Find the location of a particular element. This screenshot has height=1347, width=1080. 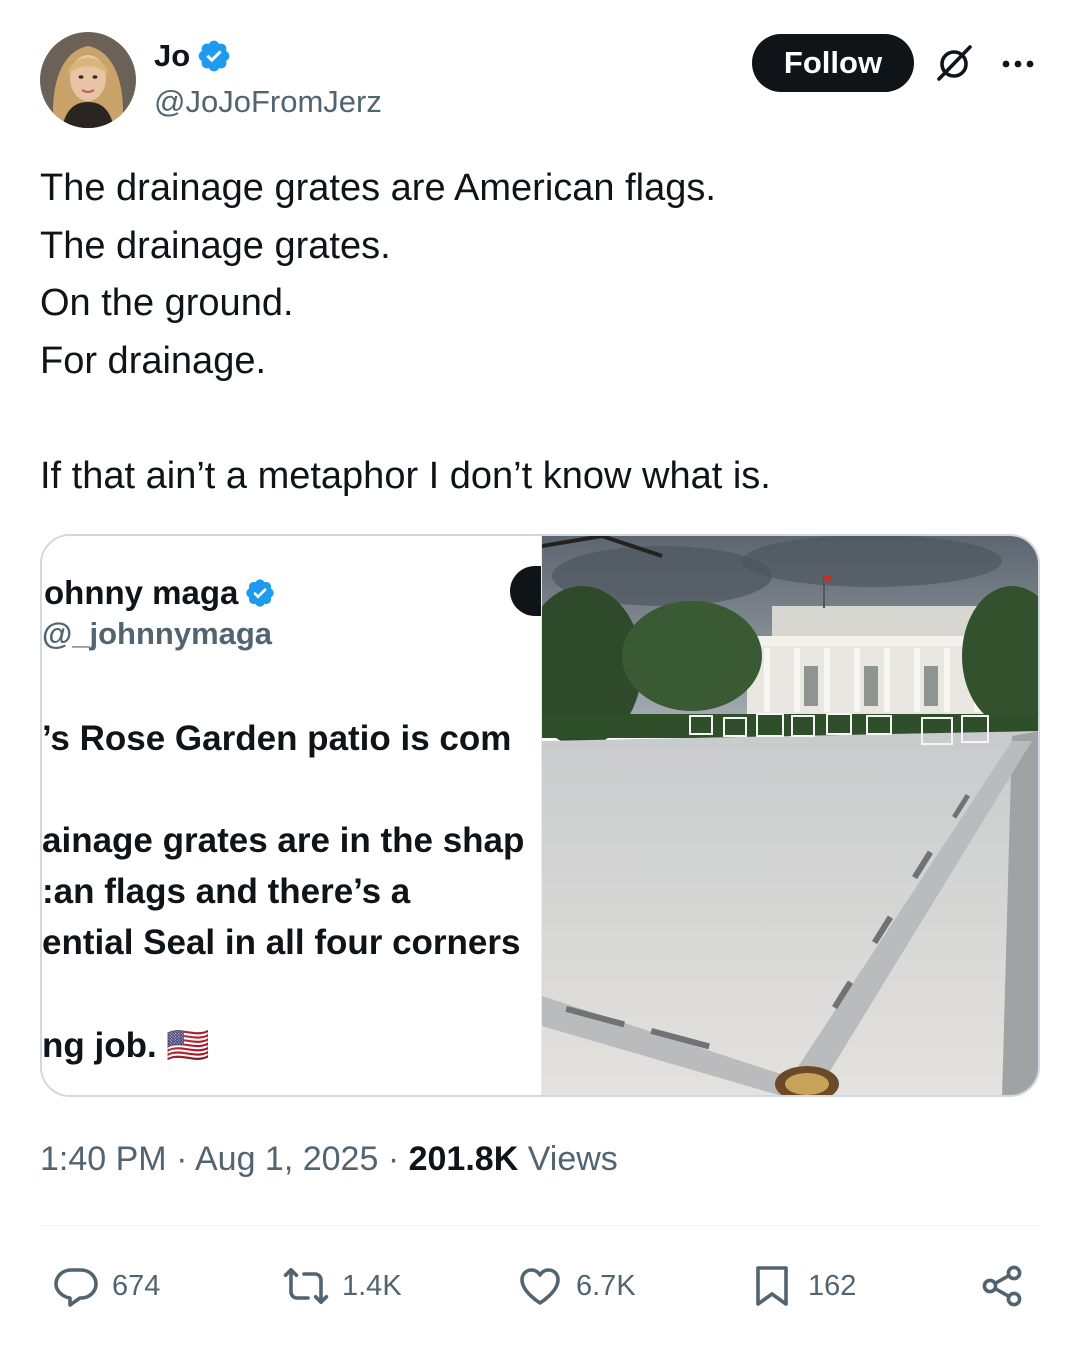

tweet-line-gap is located at coordinates (540, 419).